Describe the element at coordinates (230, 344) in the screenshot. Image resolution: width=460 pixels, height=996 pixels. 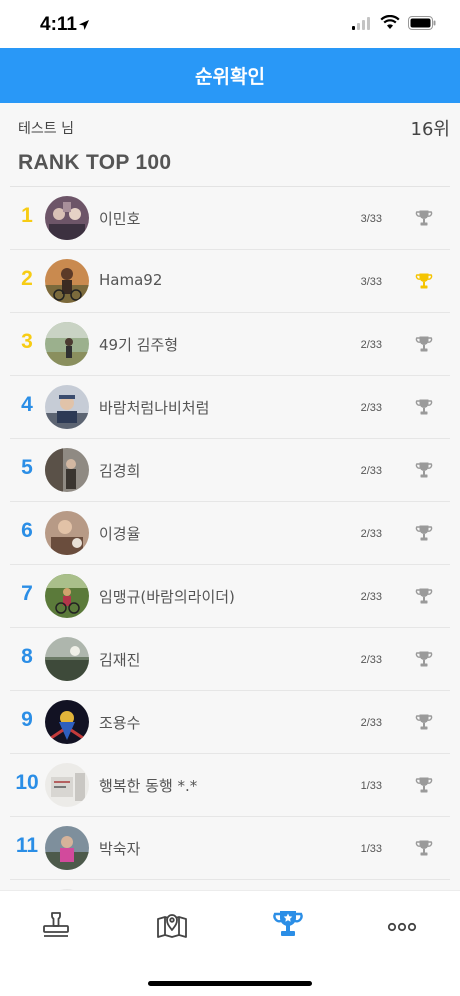
I see `rank-row: 3 49기 김주형 2/33` at that location.